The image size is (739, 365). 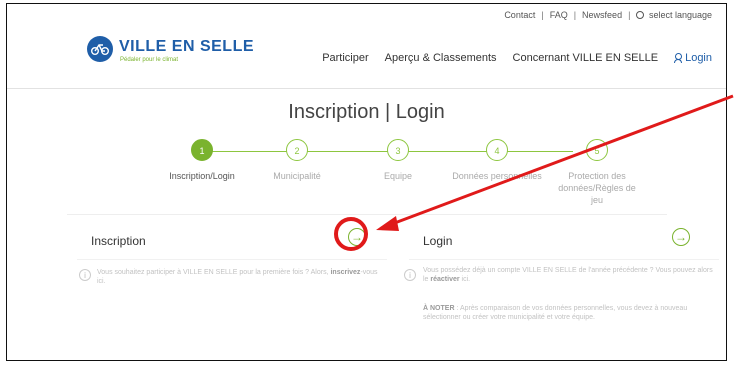 What do you see at coordinates (202, 150) in the screenshot?
I see `step-circle: 1` at bounding box center [202, 150].